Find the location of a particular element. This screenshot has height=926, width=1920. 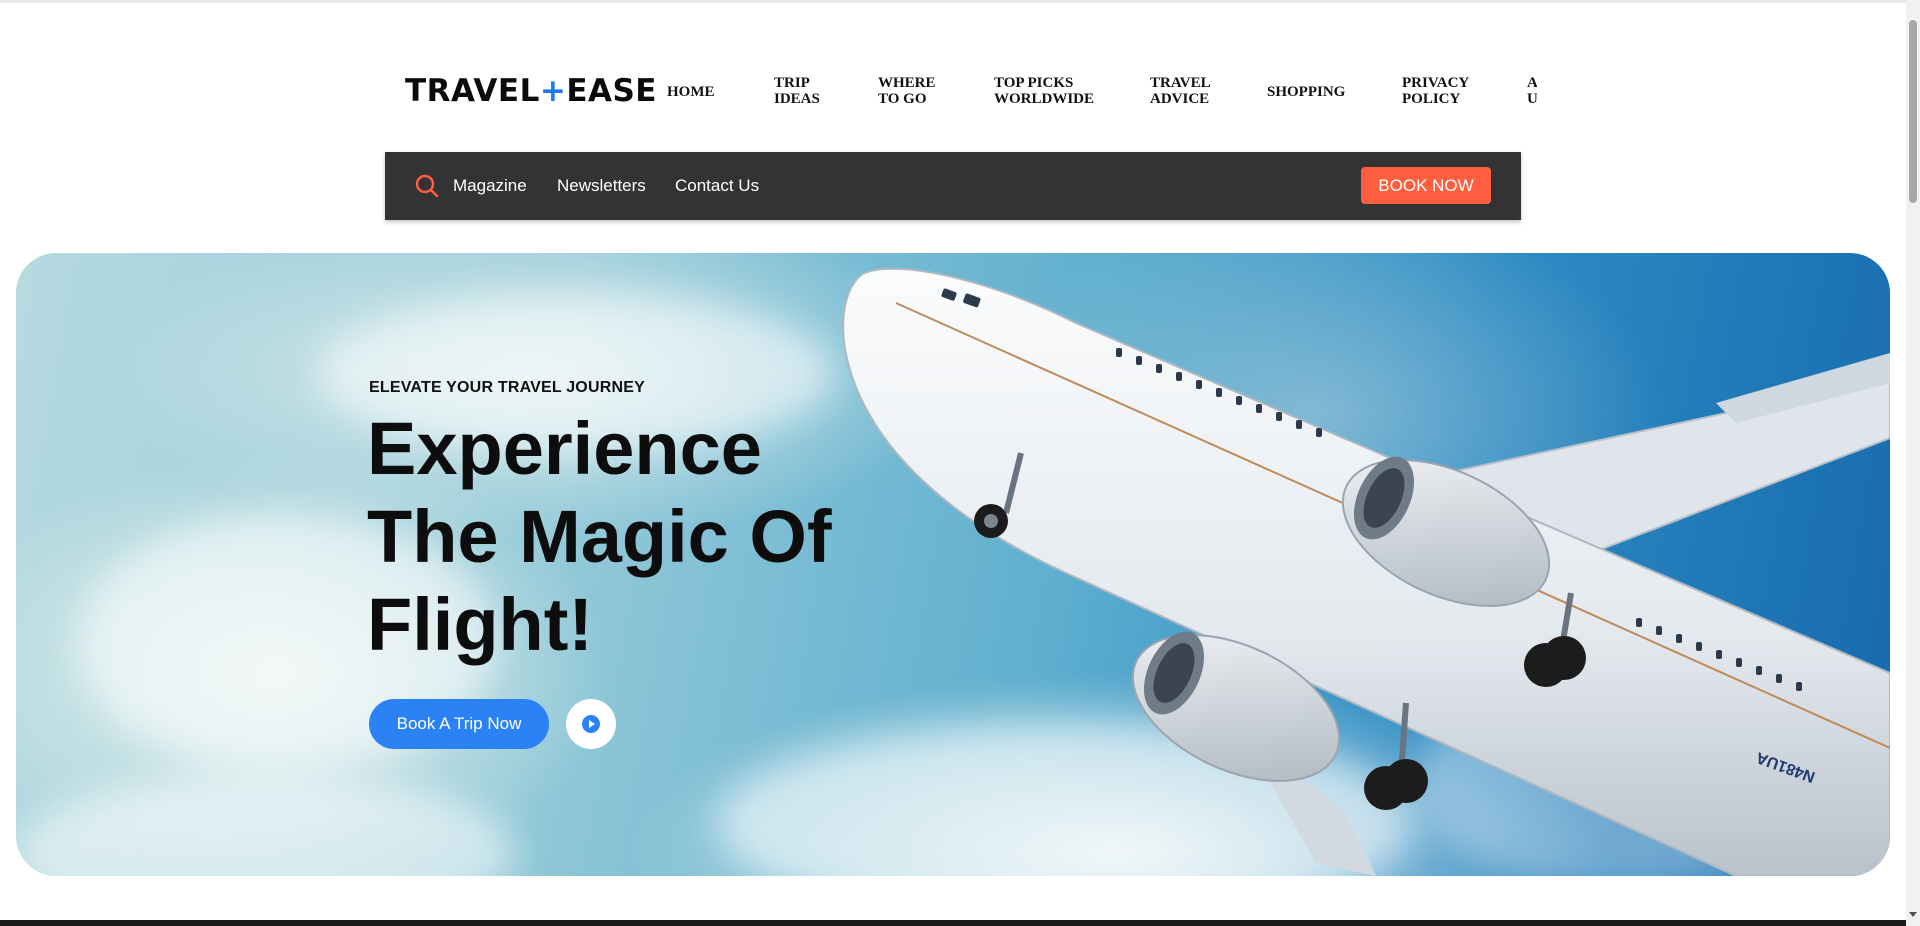

nav-item-top-picks: TOP PICKS WORLDWIDE is located at coordinates (1044, 91).